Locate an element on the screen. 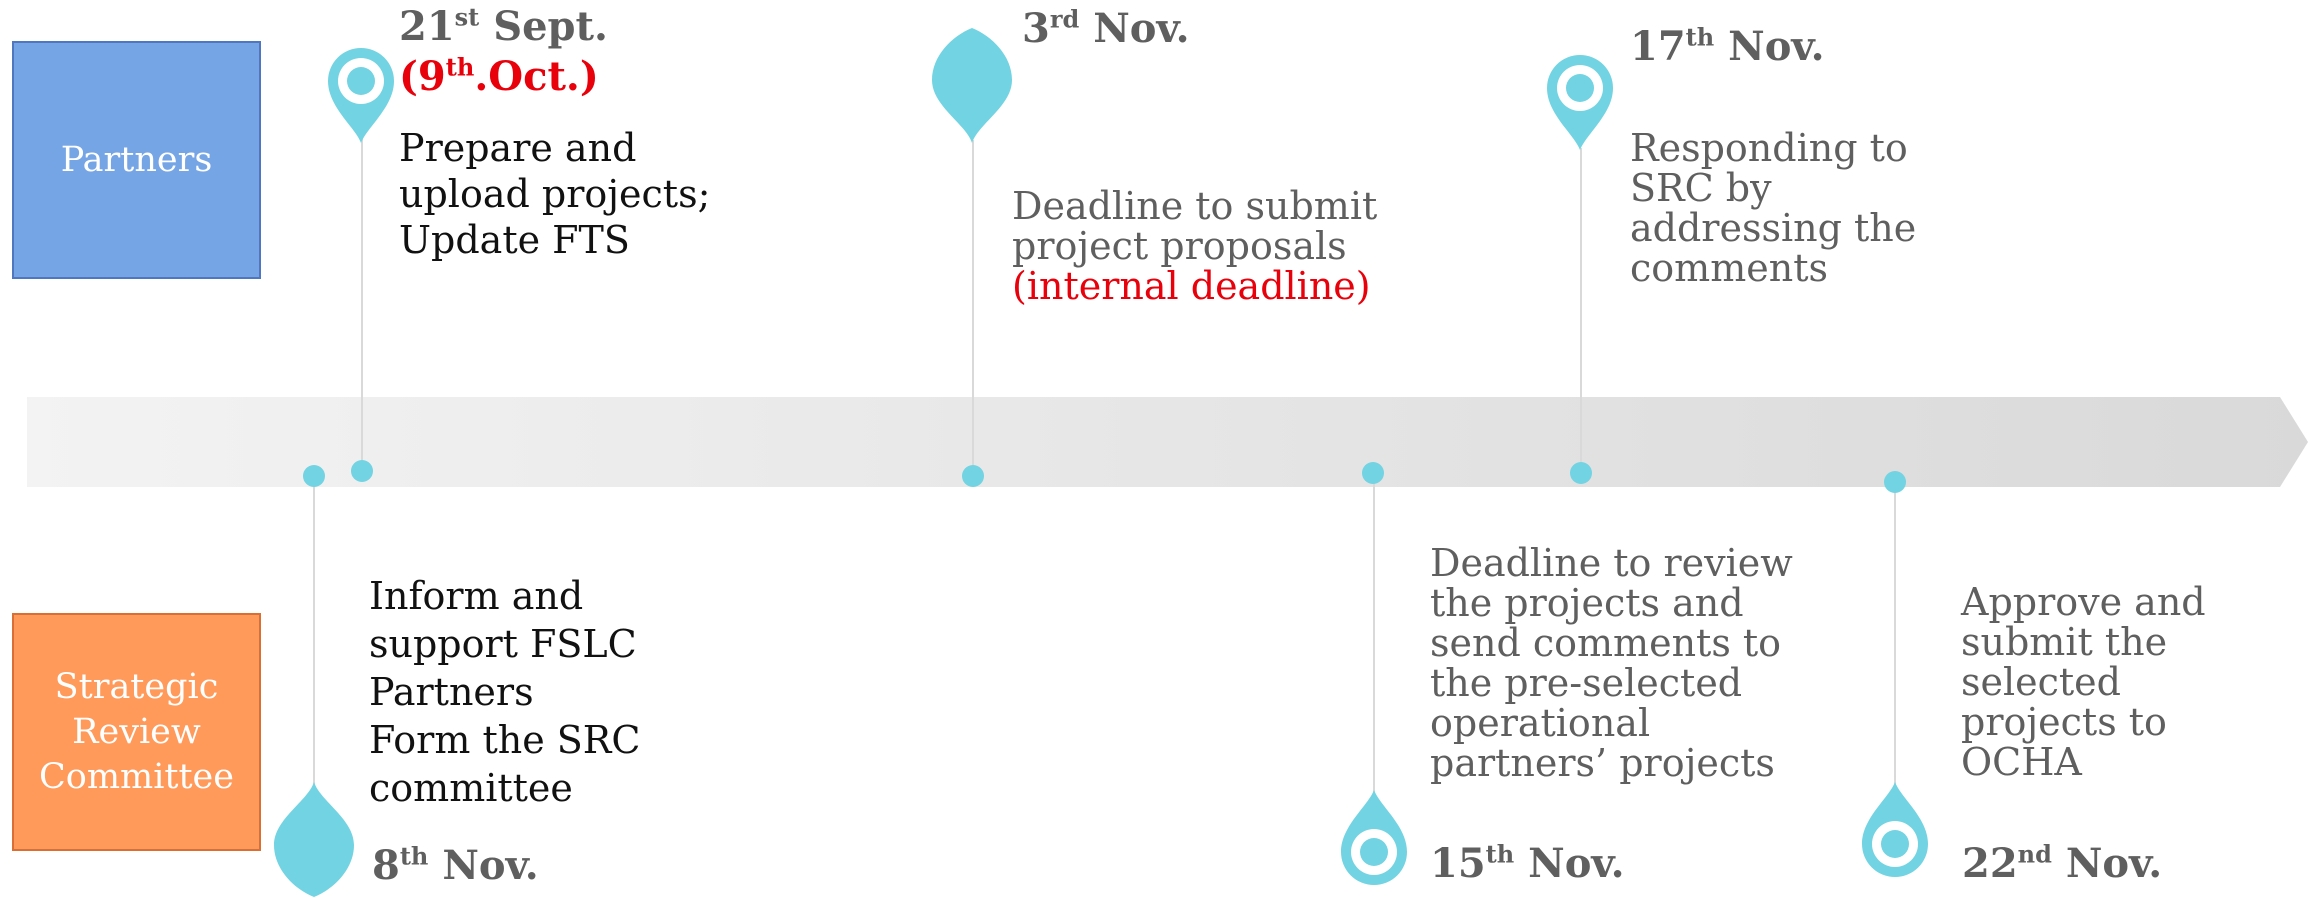  event-date-nov15: 15th Nov. is located at coordinates (1527, 864).